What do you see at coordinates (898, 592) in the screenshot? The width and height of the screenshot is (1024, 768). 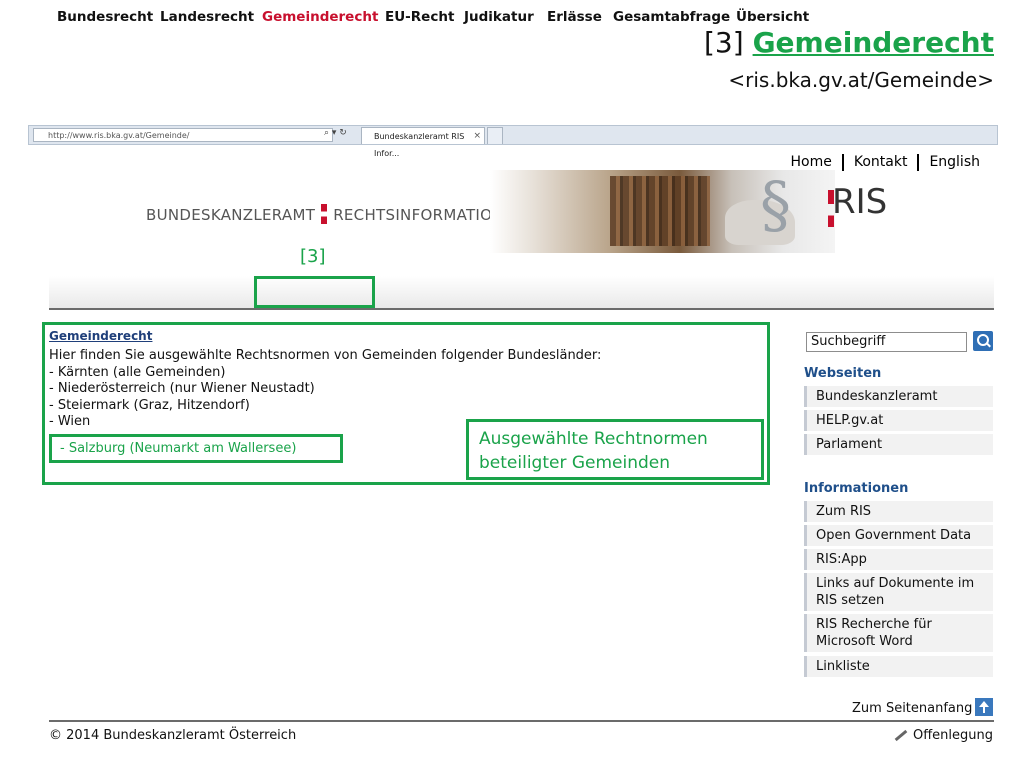 I see `sidebar-item-links: Links auf Dokumente im RIS setzen` at bounding box center [898, 592].